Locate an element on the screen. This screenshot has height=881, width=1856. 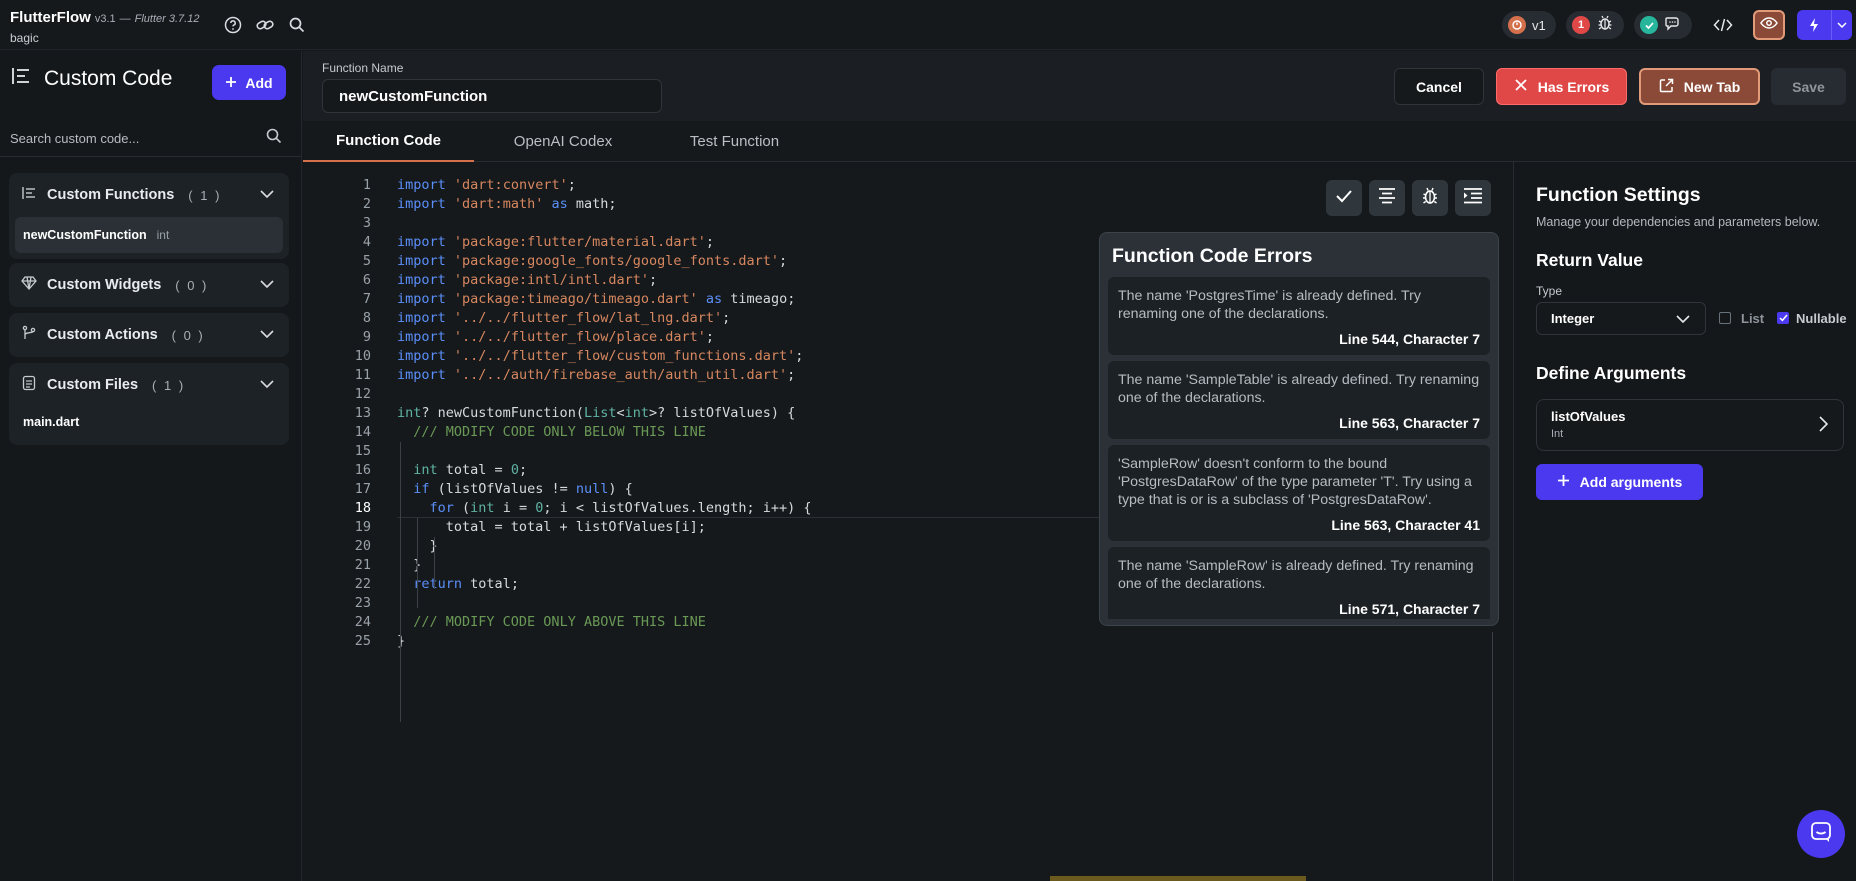
nullable-checkbox is located at coordinates (1783, 318).